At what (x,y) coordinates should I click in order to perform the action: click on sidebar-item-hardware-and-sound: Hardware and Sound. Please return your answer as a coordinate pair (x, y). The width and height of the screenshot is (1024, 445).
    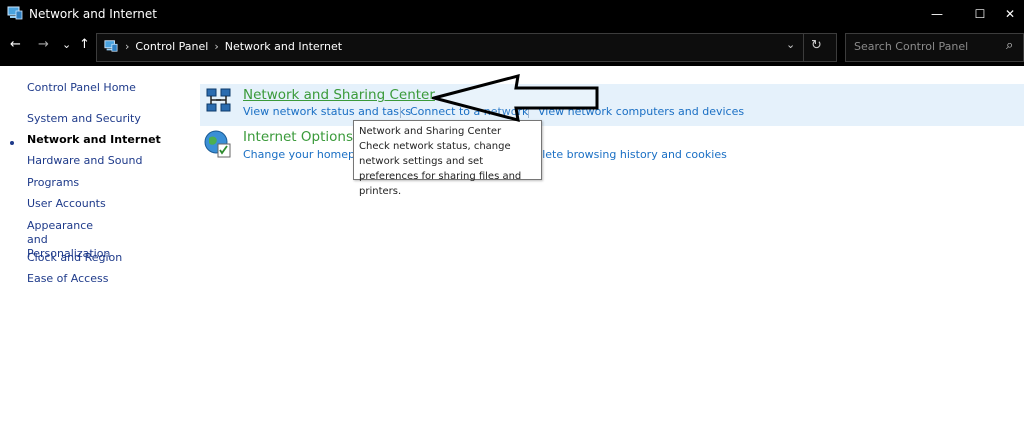
    Looking at the image, I should click on (84, 160).